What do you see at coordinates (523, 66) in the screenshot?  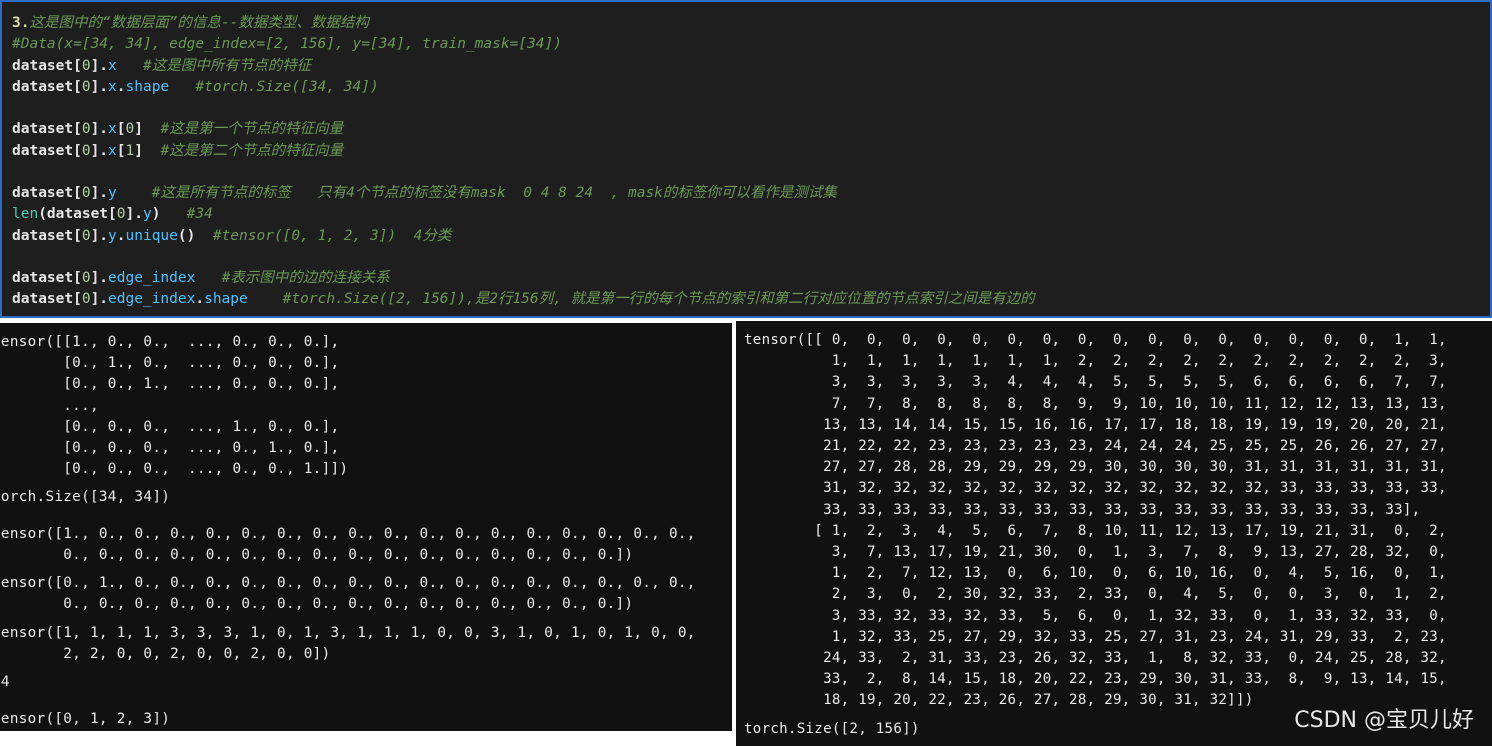 I see `code-line: dataset[0].x #这是图中所有节点的特征` at bounding box center [523, 66].